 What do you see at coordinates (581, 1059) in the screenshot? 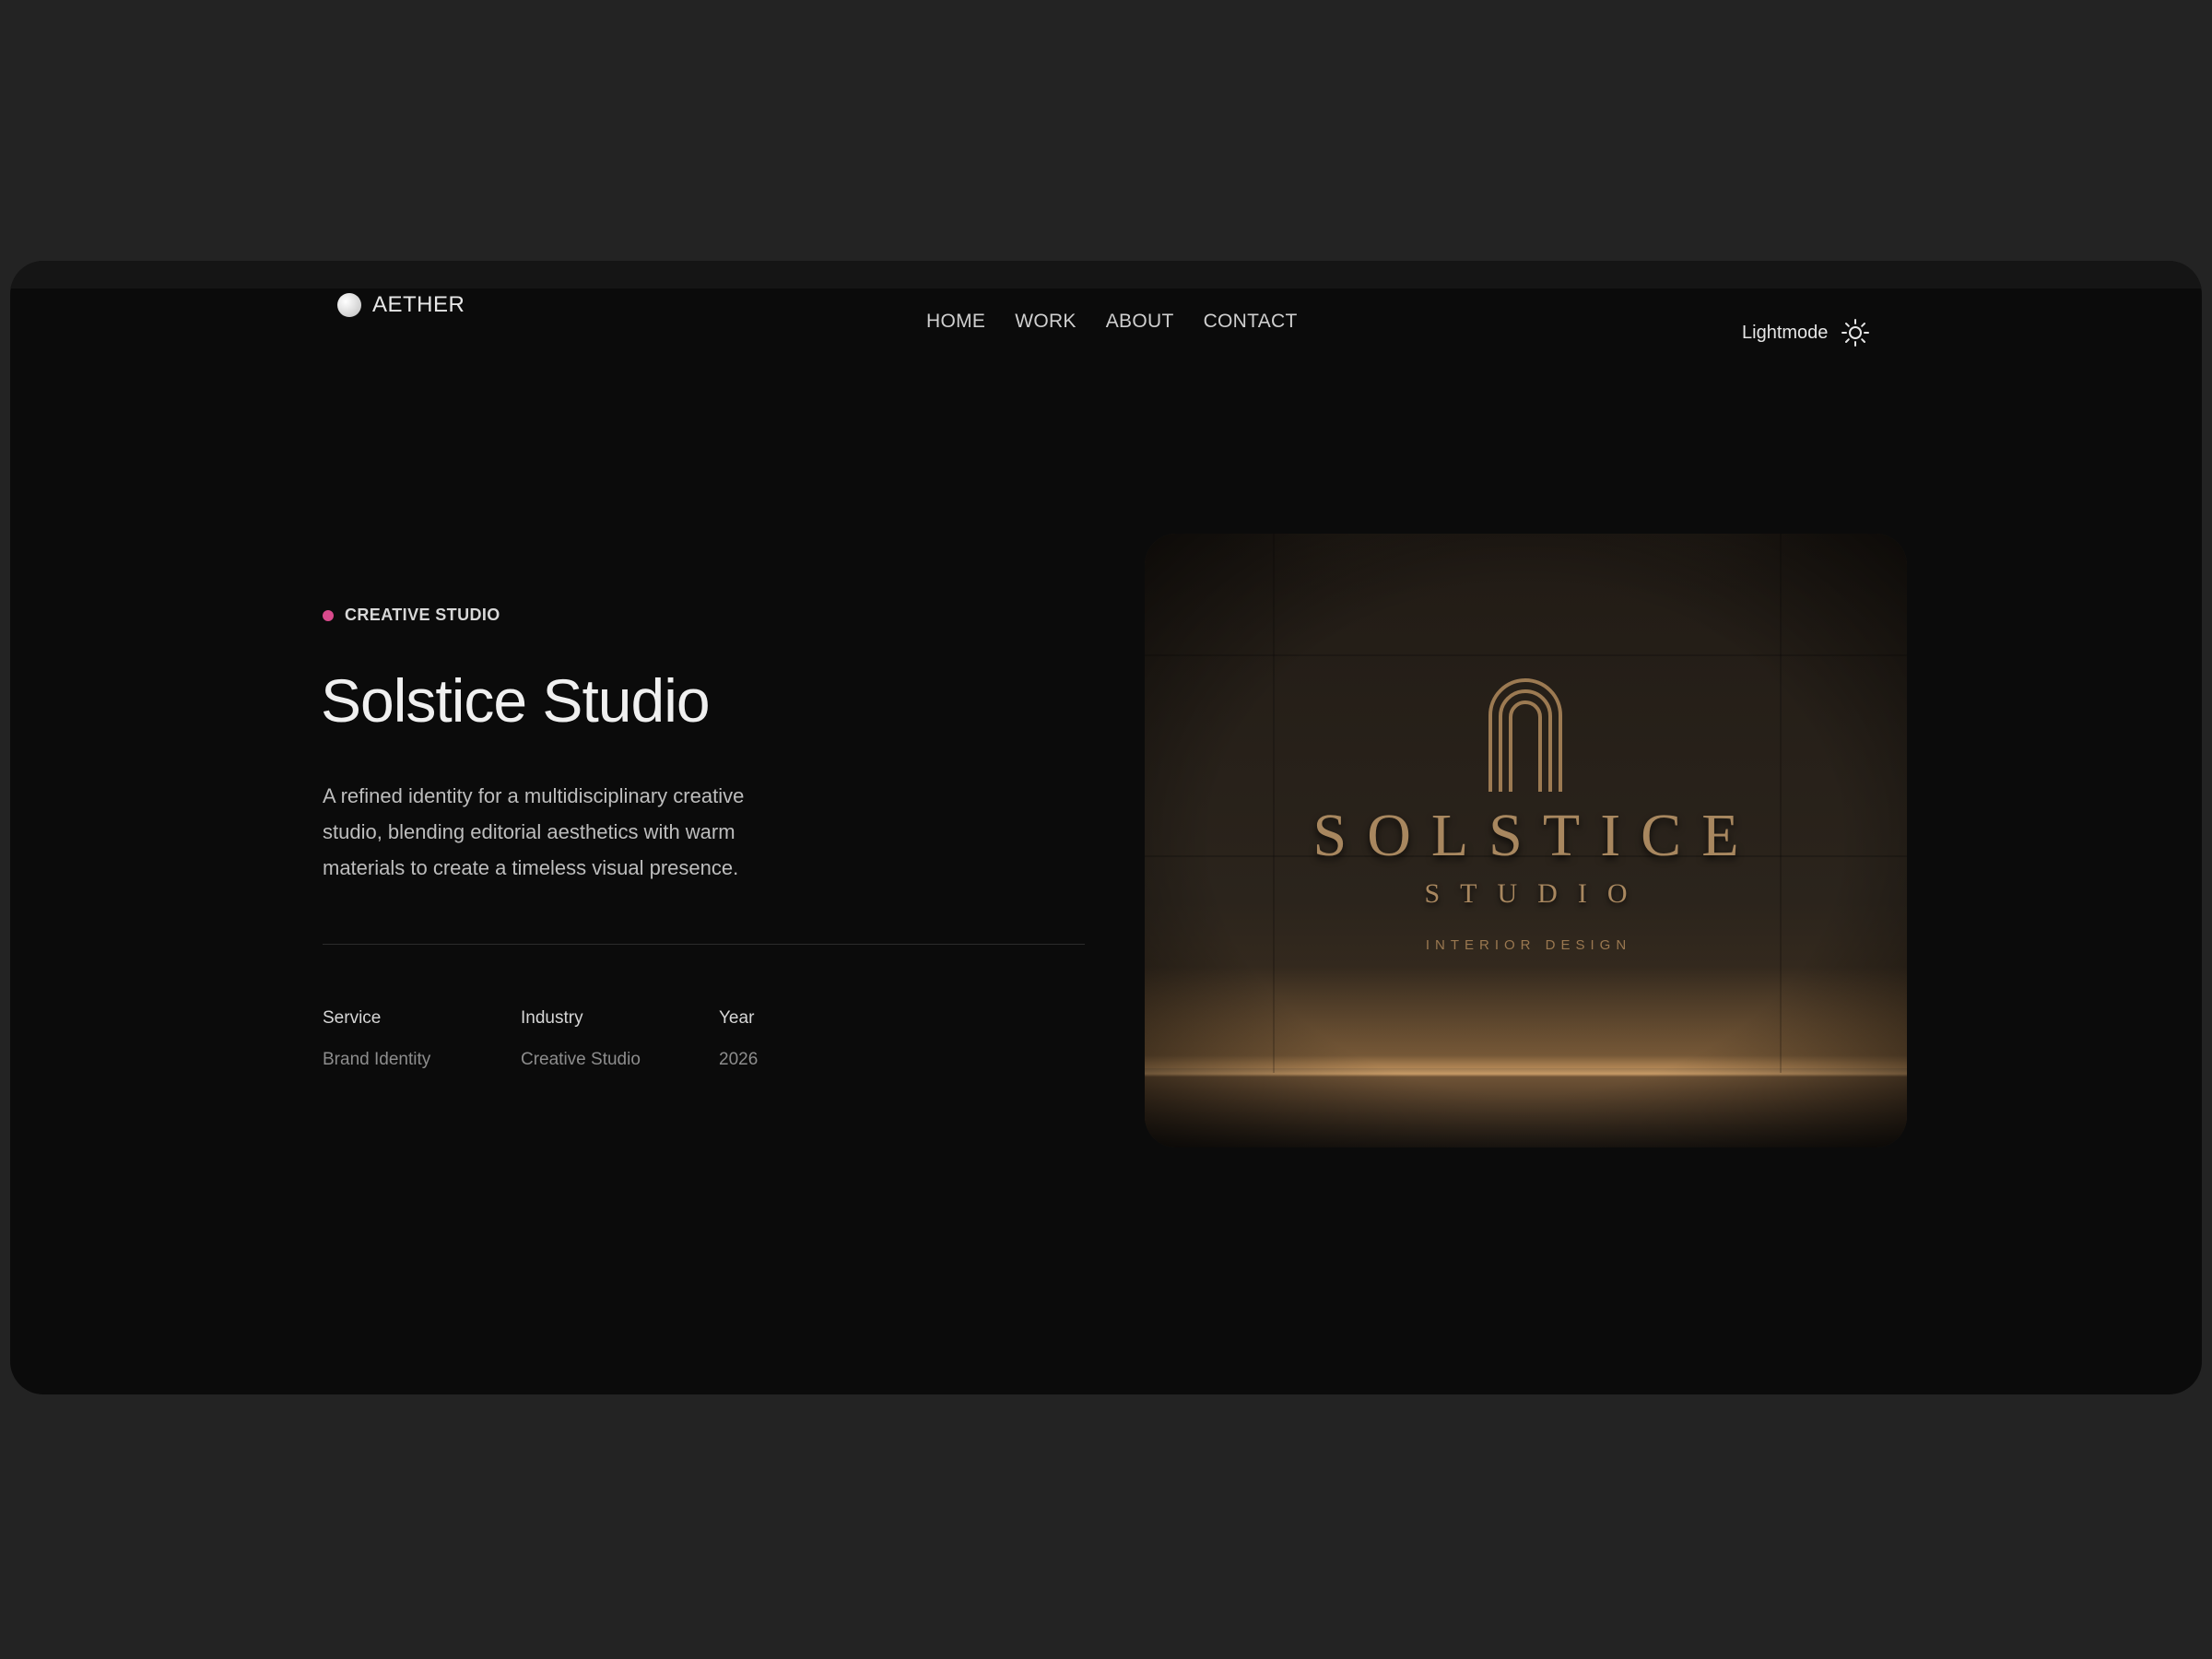
I see `meta-value: Creative Studio` at bounding box center [581, 1059].